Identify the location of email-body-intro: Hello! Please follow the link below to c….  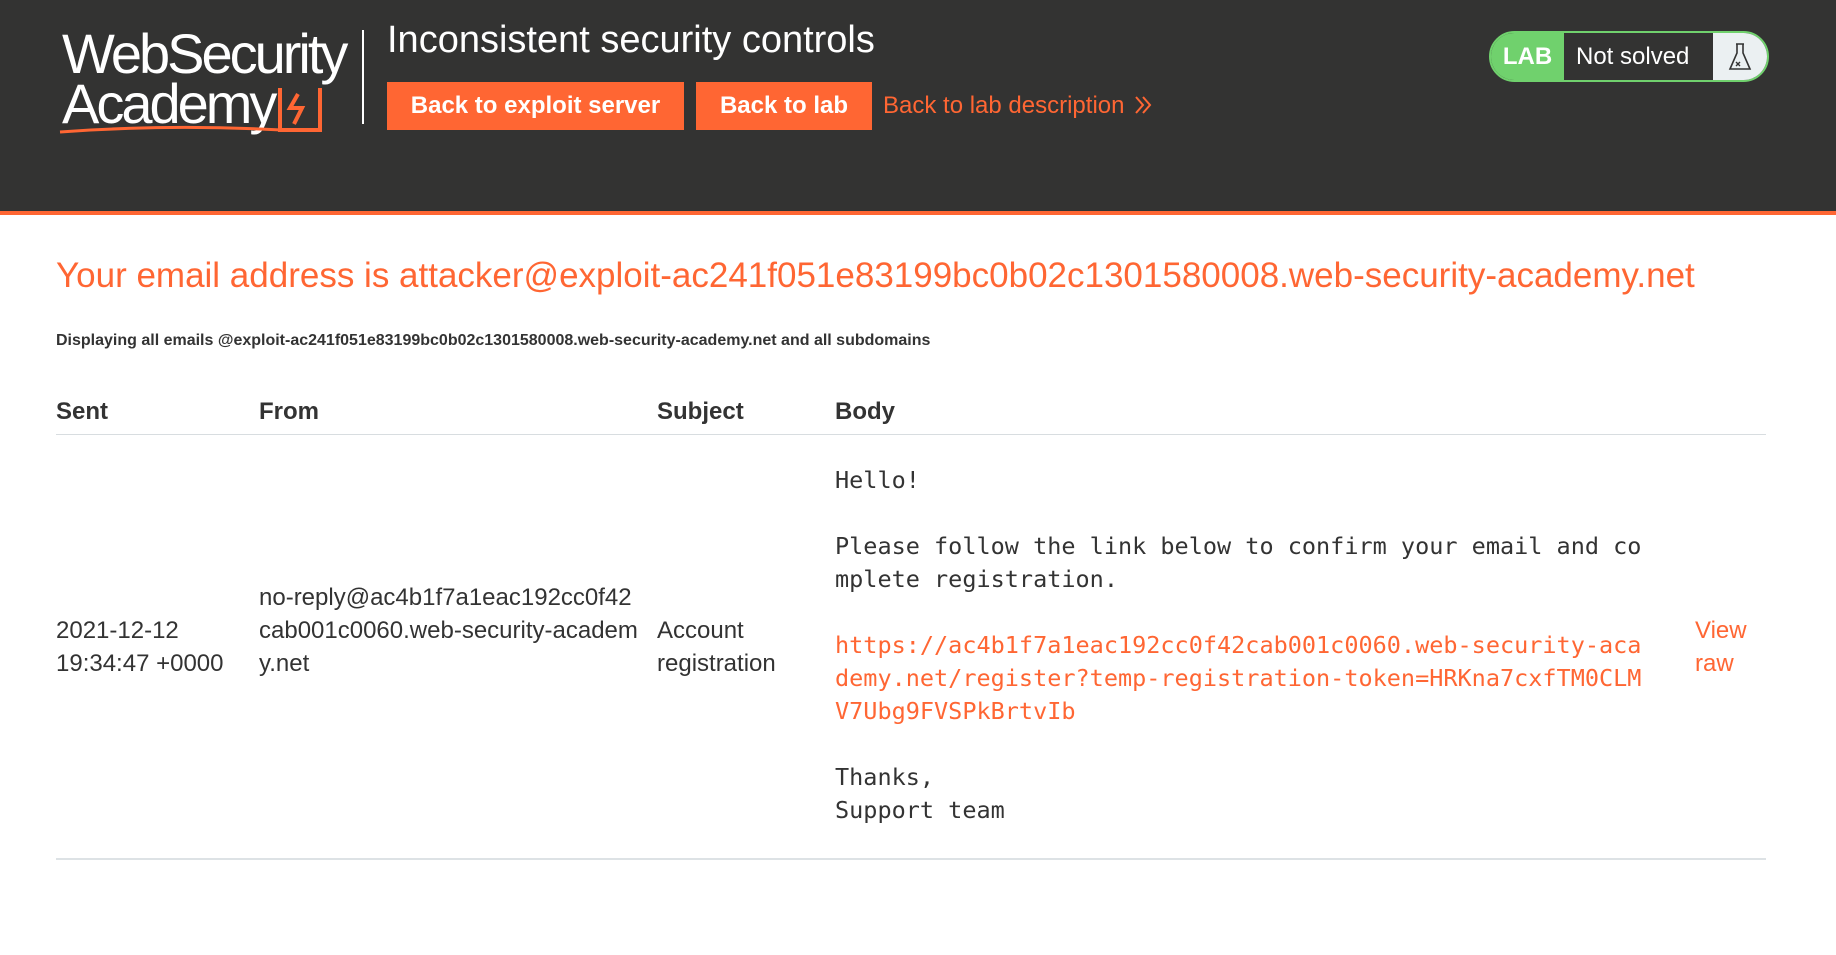
(1238, 529).